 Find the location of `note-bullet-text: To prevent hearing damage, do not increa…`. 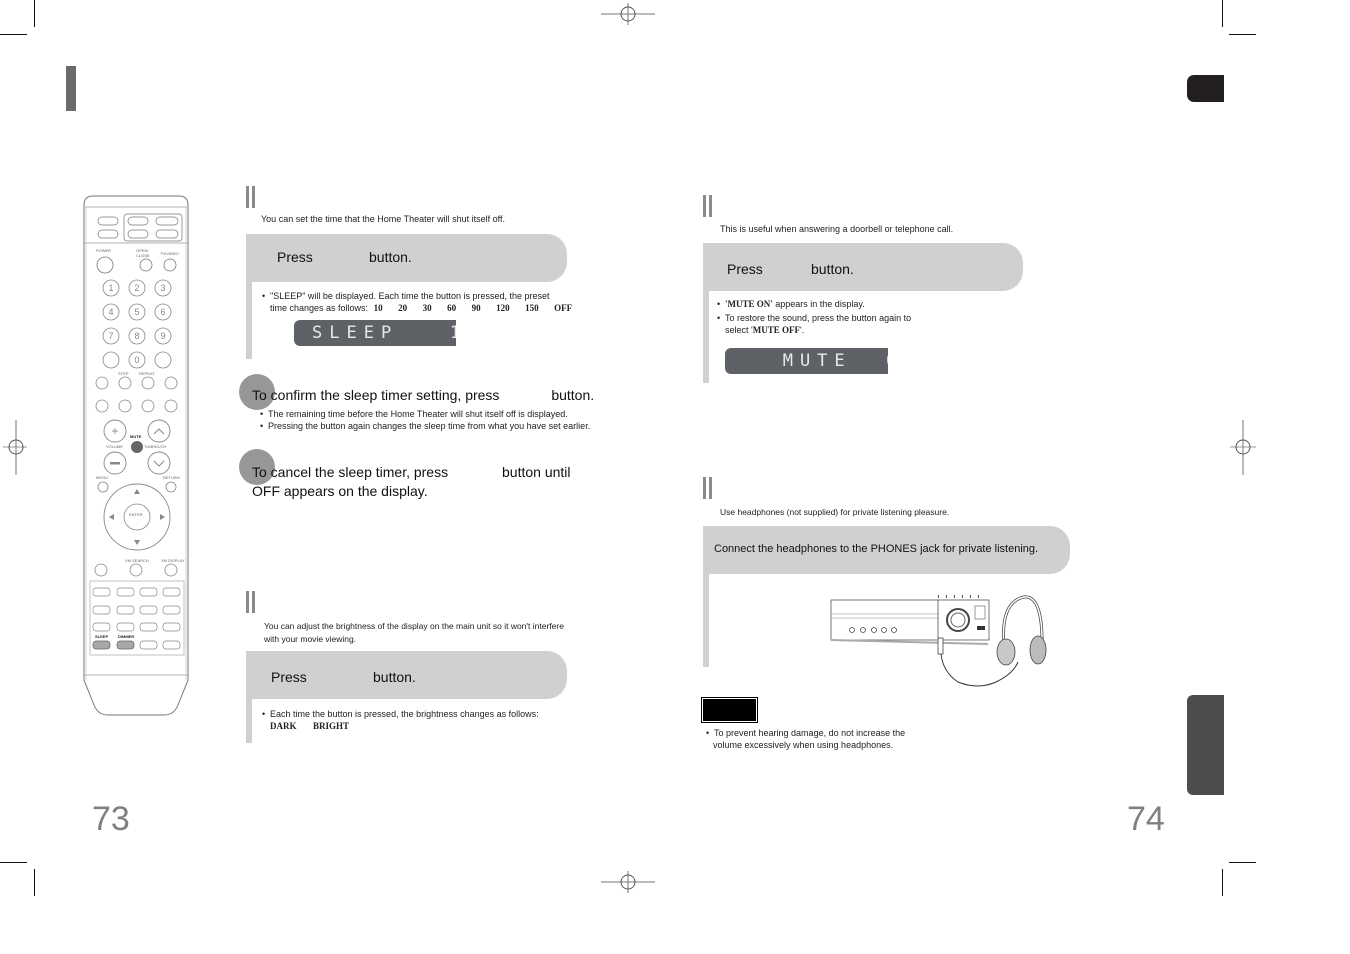

note-bullet-text: To prevent hearing damage, do not increa… is located at coordinates (810, 733).